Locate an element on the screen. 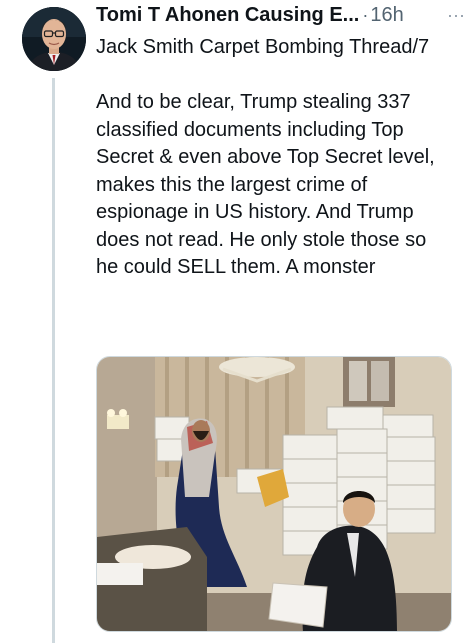  profile-photo-icon is located at coordinates (54, 39).